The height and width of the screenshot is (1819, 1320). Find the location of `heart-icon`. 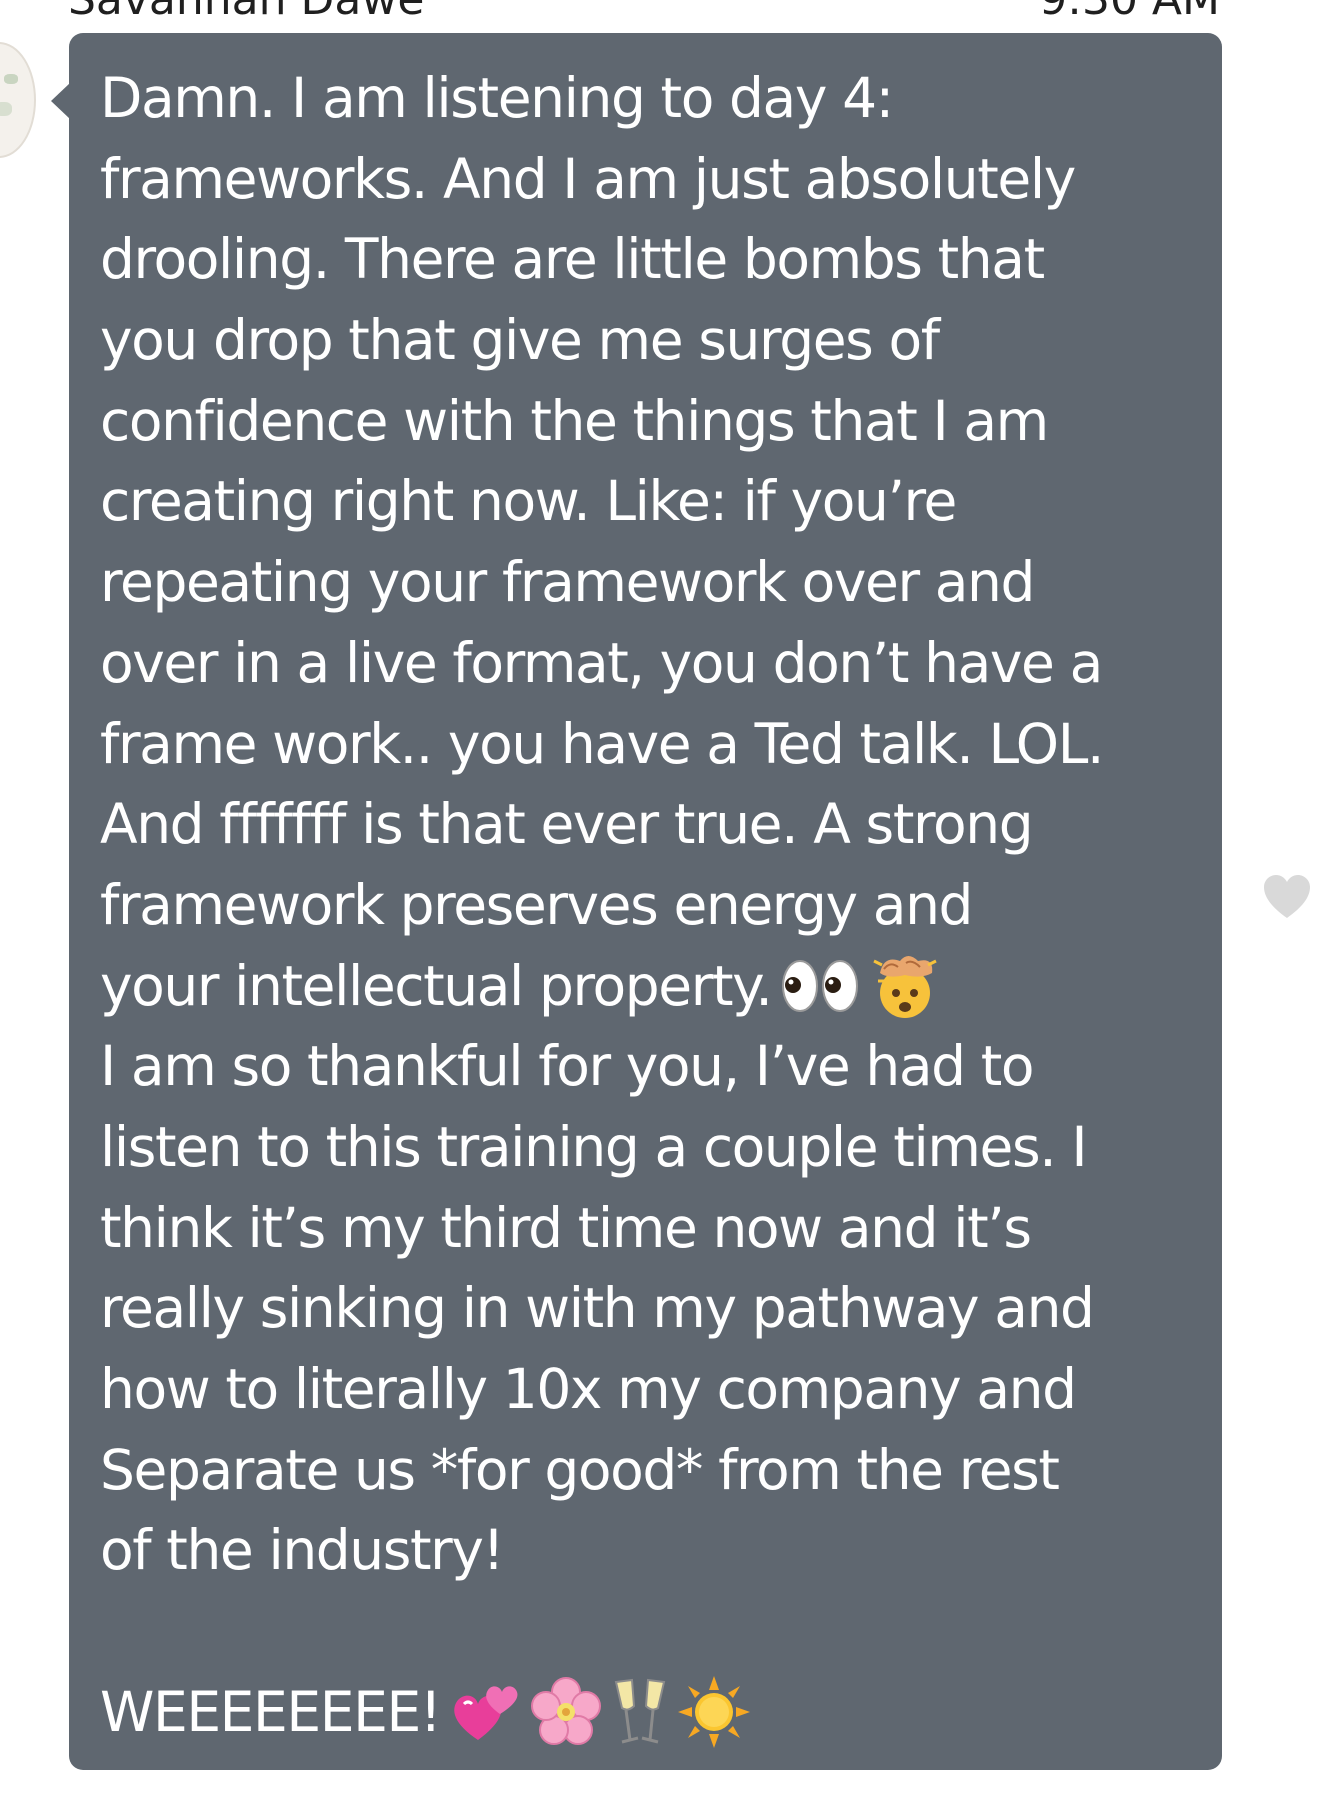

heart-icon is located at coordinates (1287, 897).